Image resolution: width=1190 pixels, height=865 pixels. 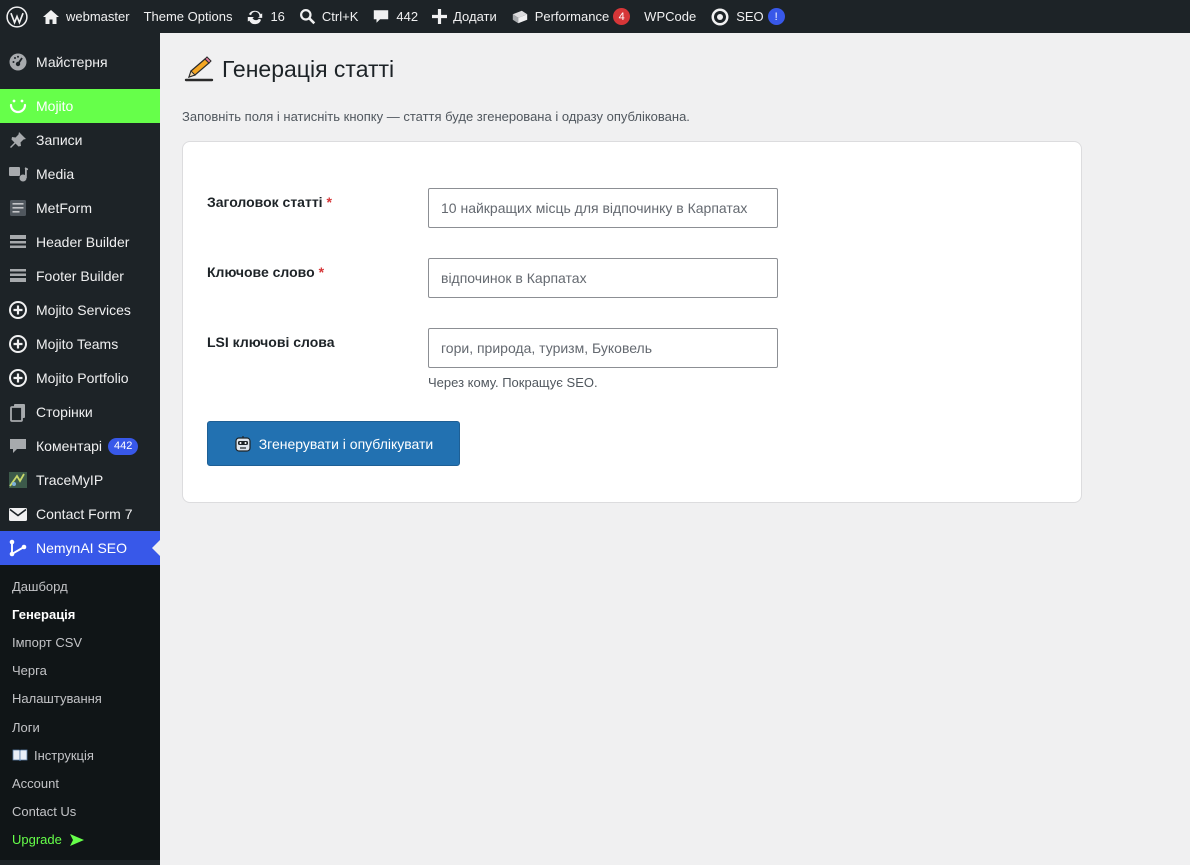 What do you see at coordinates (307, 16) in the screenshot?
I see `search-icon` at bounding box center [307, 16].